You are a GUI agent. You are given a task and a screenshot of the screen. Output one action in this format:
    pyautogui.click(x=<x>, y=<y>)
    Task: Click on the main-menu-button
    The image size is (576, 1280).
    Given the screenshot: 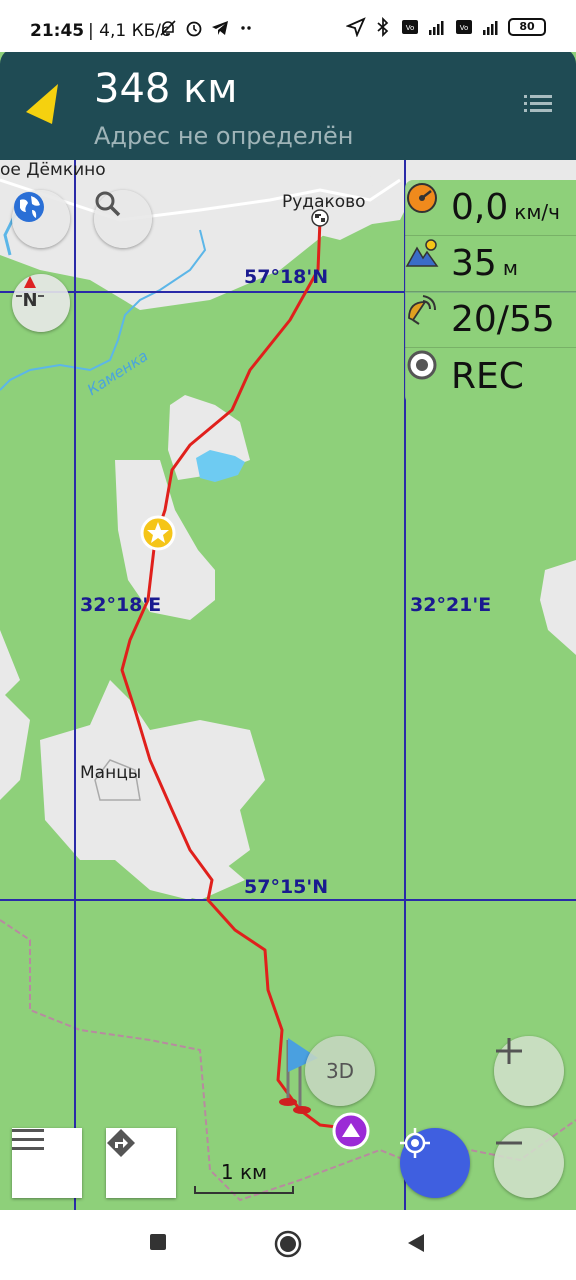 What is the action you would take?
    pyautogui.click(x=47, y=1163)
    